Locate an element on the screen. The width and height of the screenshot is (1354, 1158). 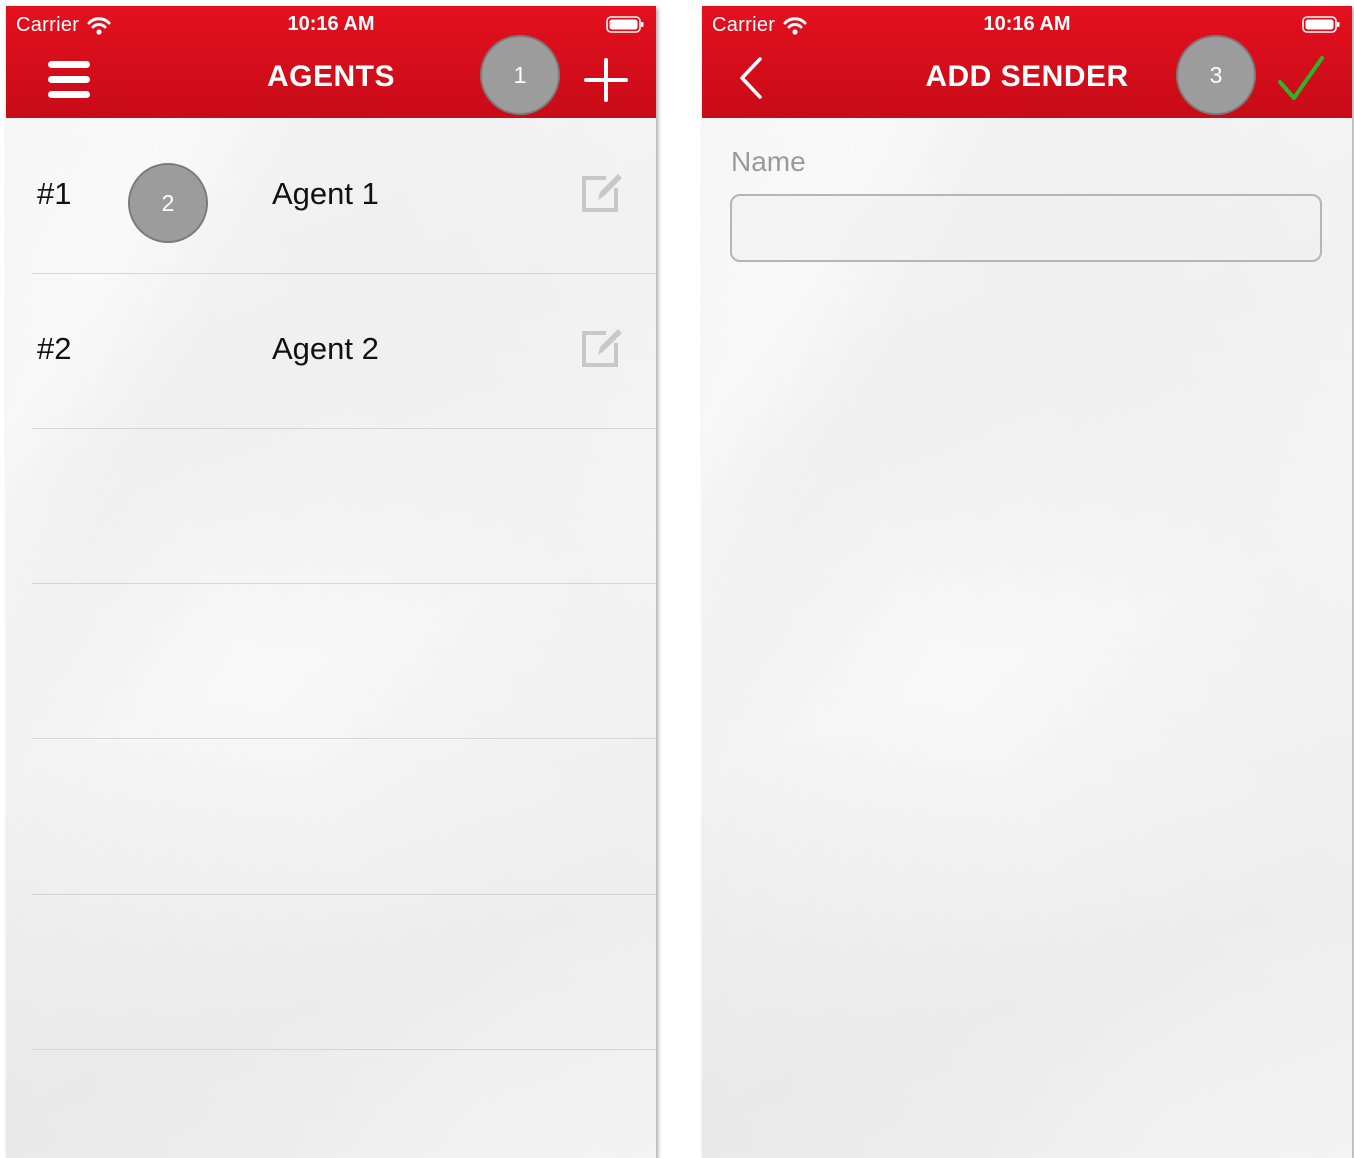
agent-row: #1 Agent 1 is located at coordinates (344, 196).